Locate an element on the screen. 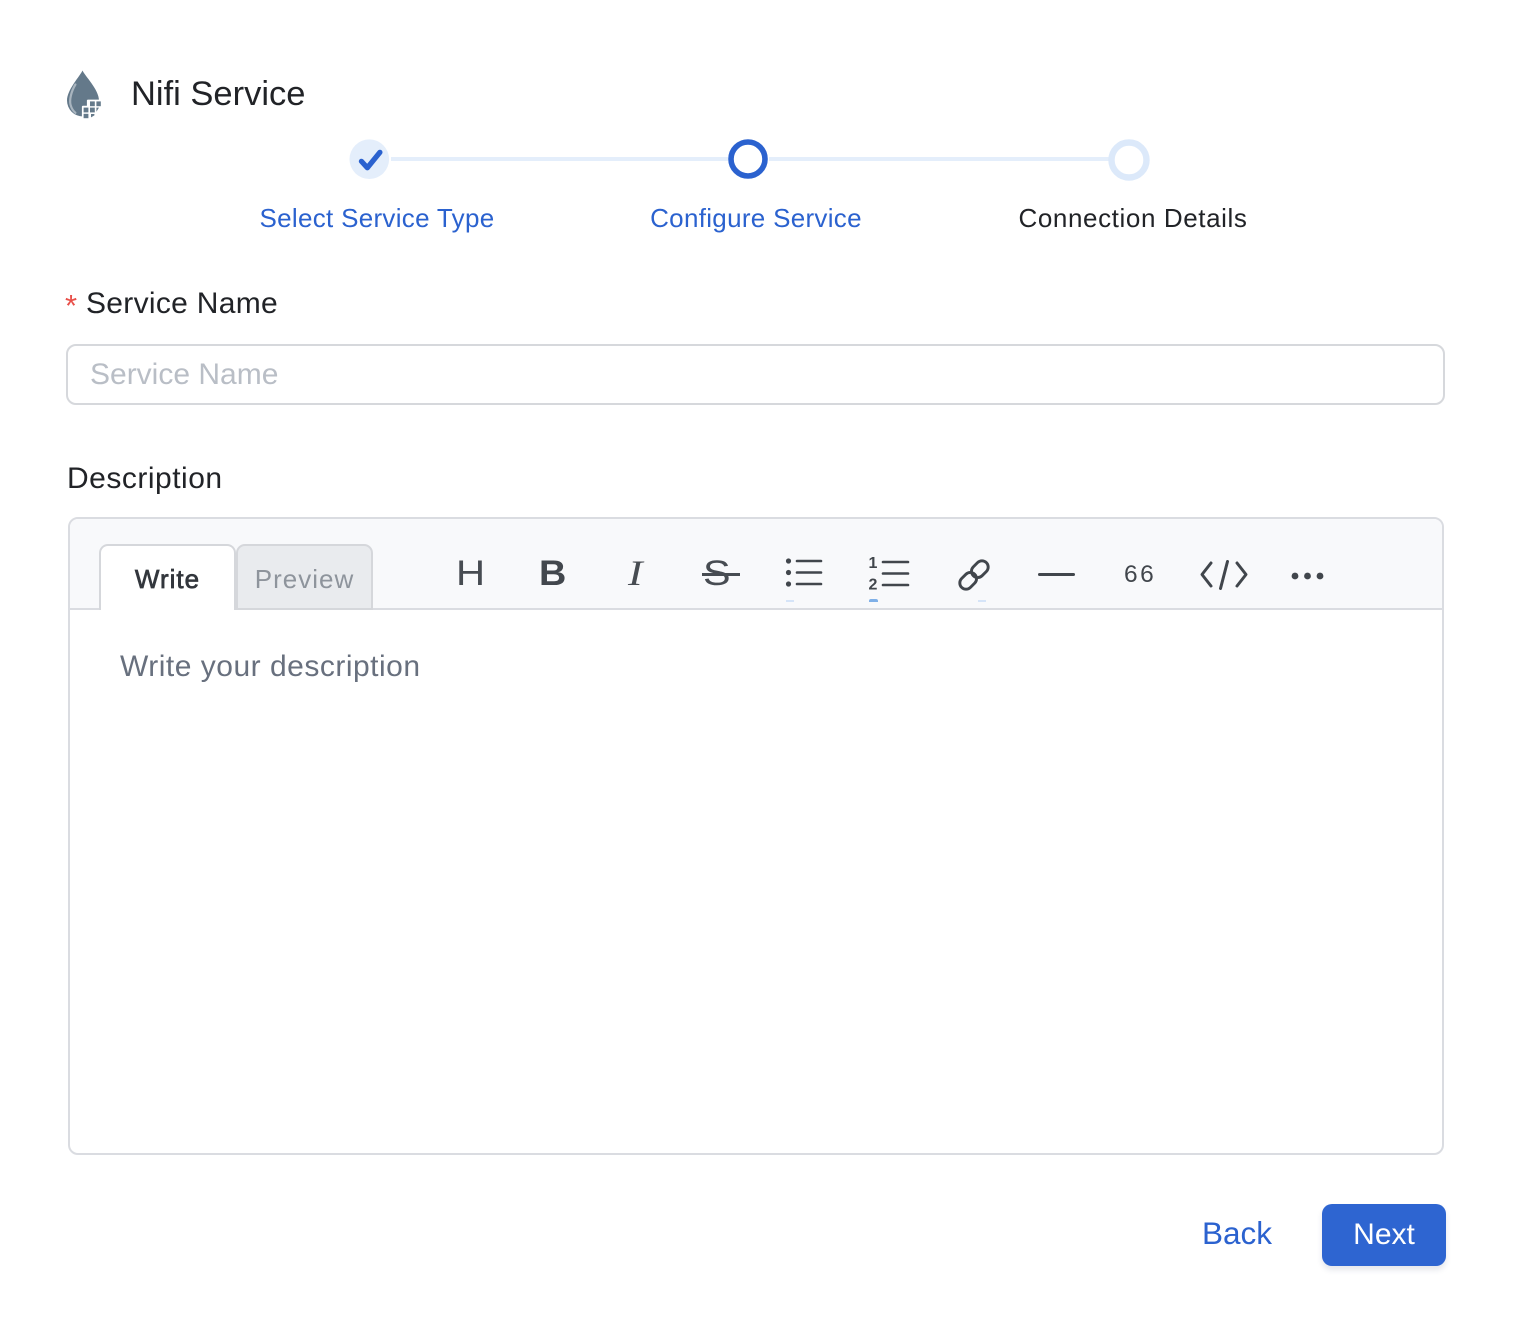  svg-text: 1 is located at coordinates (873, 563).